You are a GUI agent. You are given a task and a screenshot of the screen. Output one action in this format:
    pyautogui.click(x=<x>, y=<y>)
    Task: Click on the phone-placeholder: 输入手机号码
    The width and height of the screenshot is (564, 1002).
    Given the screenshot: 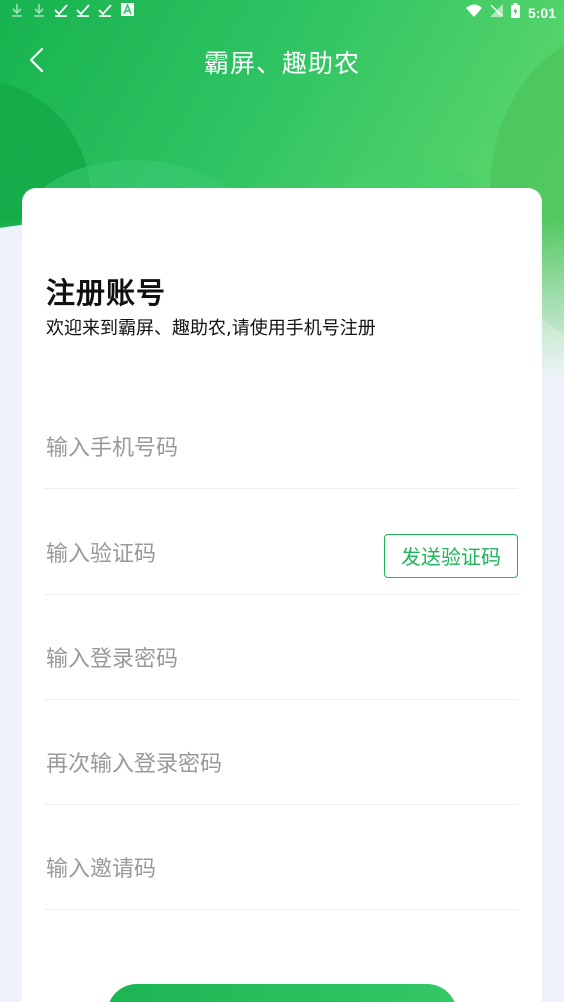 What is the action you would take?
    pyautogui.click(x=112, y=448)
    